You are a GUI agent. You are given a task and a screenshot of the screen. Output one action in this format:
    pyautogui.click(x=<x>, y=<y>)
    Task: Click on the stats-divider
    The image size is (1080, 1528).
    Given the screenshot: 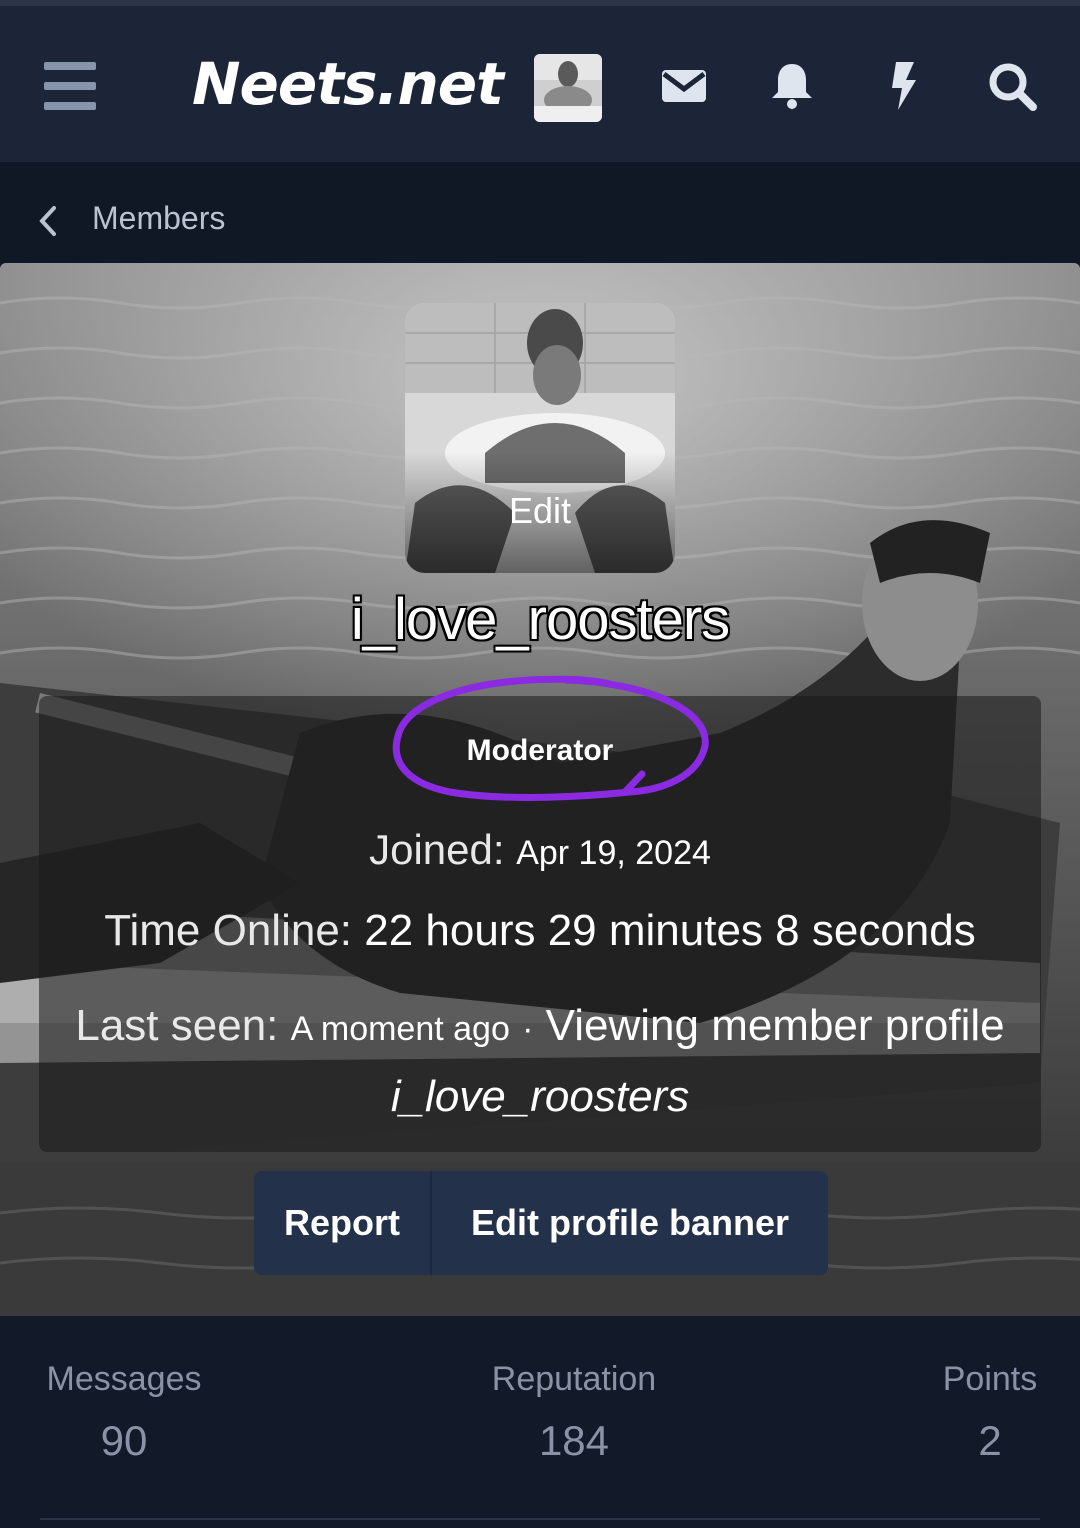 What is the action you would take?
    pyautogui.click(x=540, y=1519)
    